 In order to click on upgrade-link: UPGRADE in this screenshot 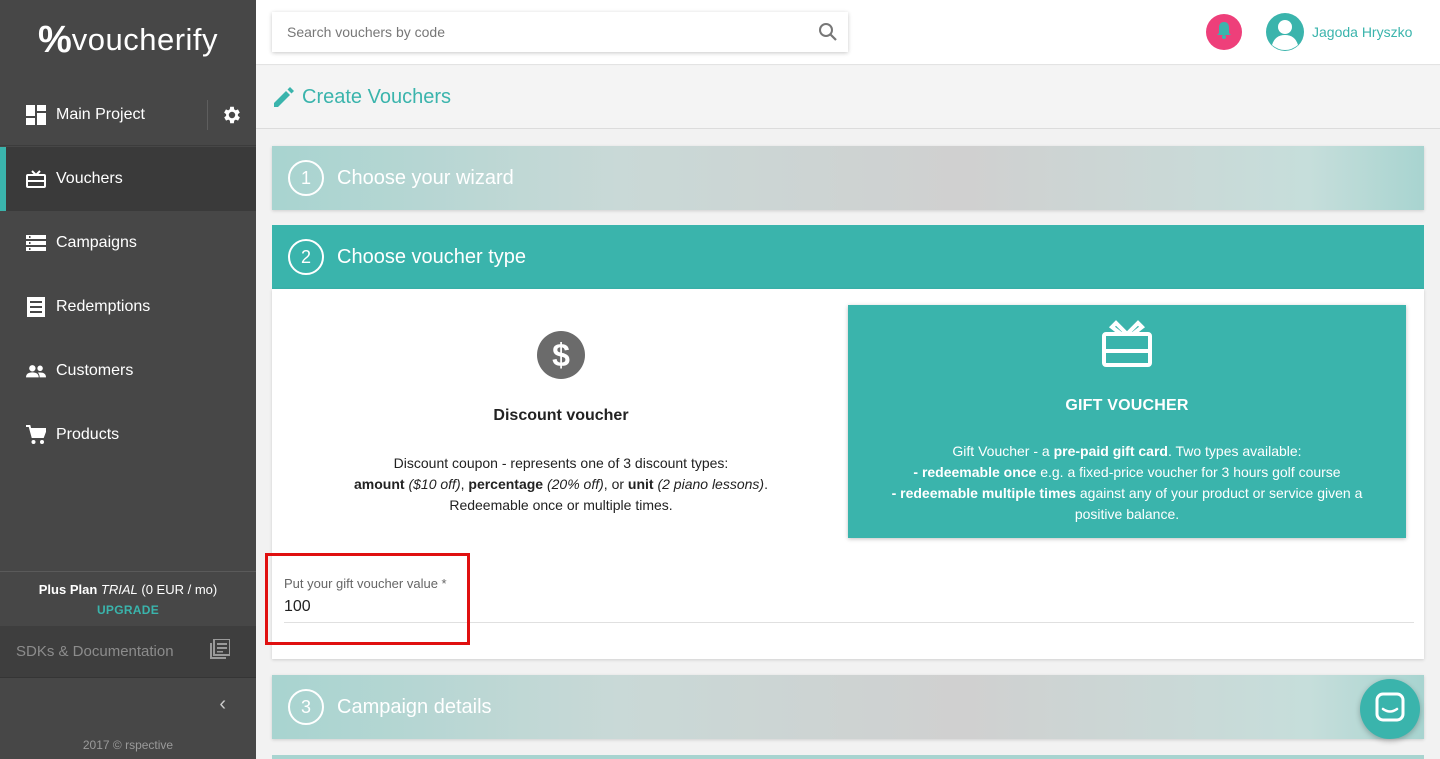, I will do `click(128, 610)`.